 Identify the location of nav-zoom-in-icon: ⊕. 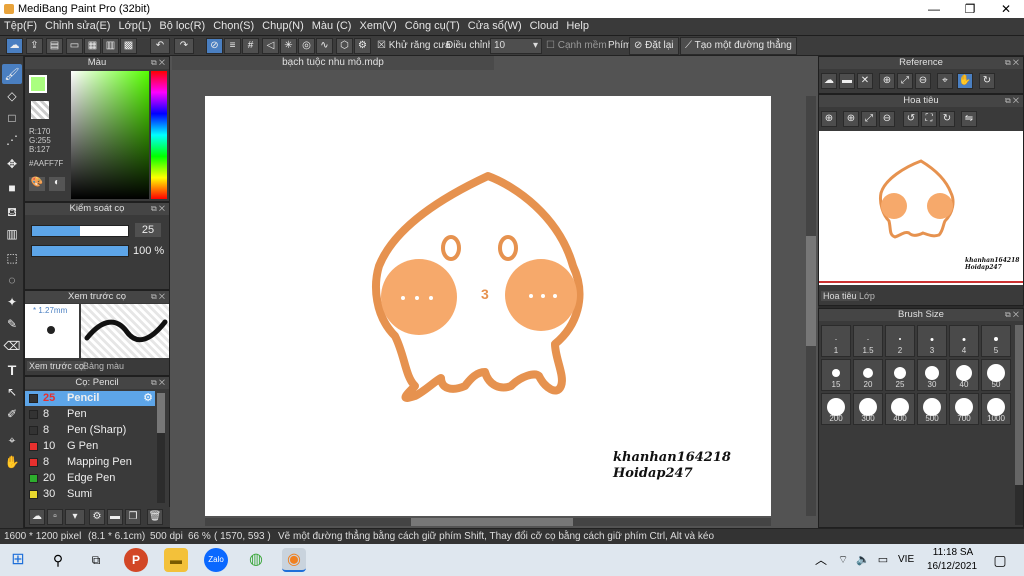
(851, 119).